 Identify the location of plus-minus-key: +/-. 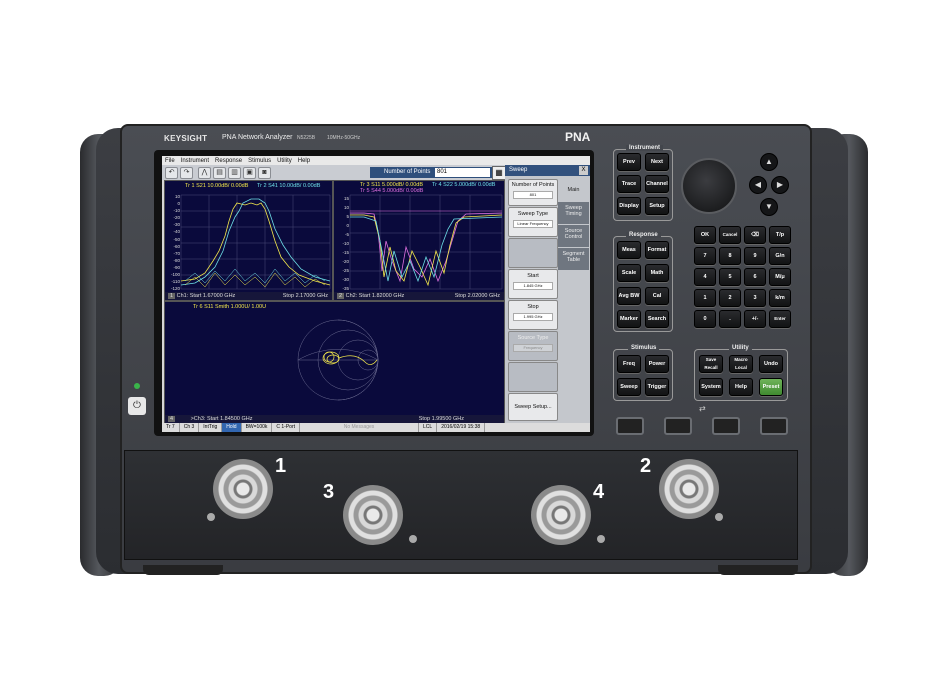
(755, 319).